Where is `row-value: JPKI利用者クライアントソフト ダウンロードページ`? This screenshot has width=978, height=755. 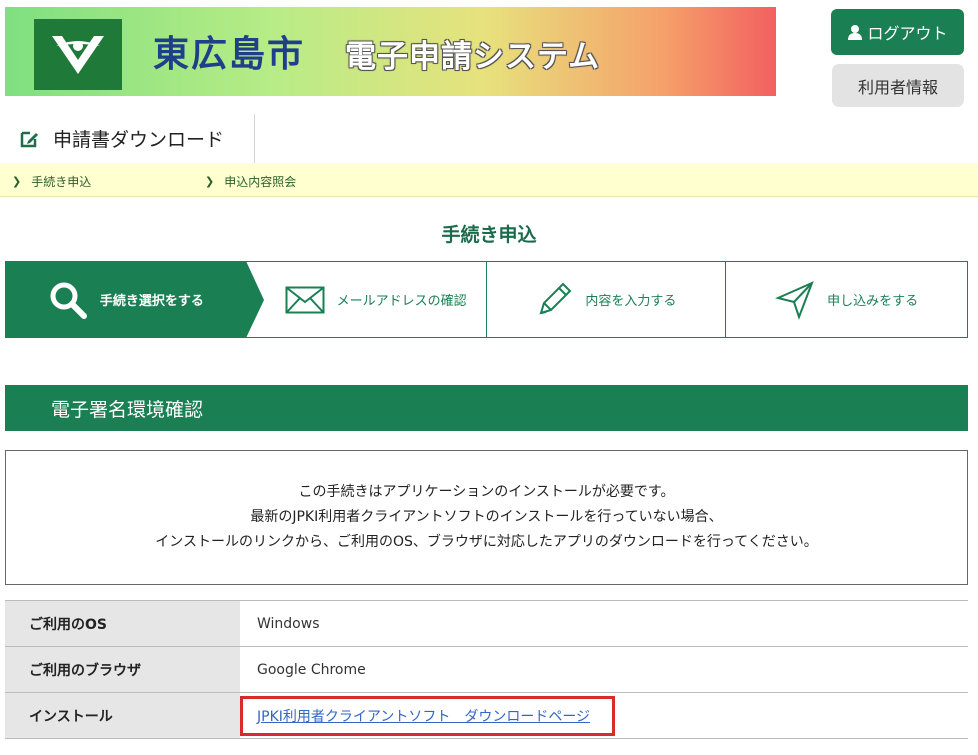
row-value: JPKI利用者クライアントソフト ダウンロードページ is located at coordinates (604, 716).